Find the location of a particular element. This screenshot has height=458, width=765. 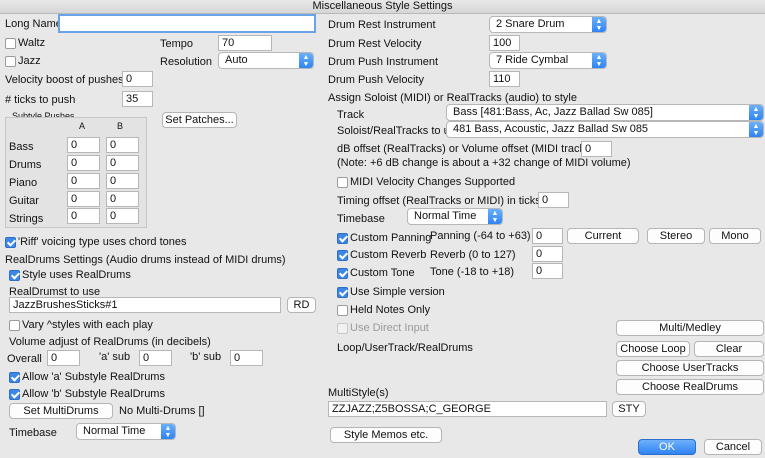

drum-rest-velocity-label: Drum Rest Velocity is located at coordinates (375, 44).